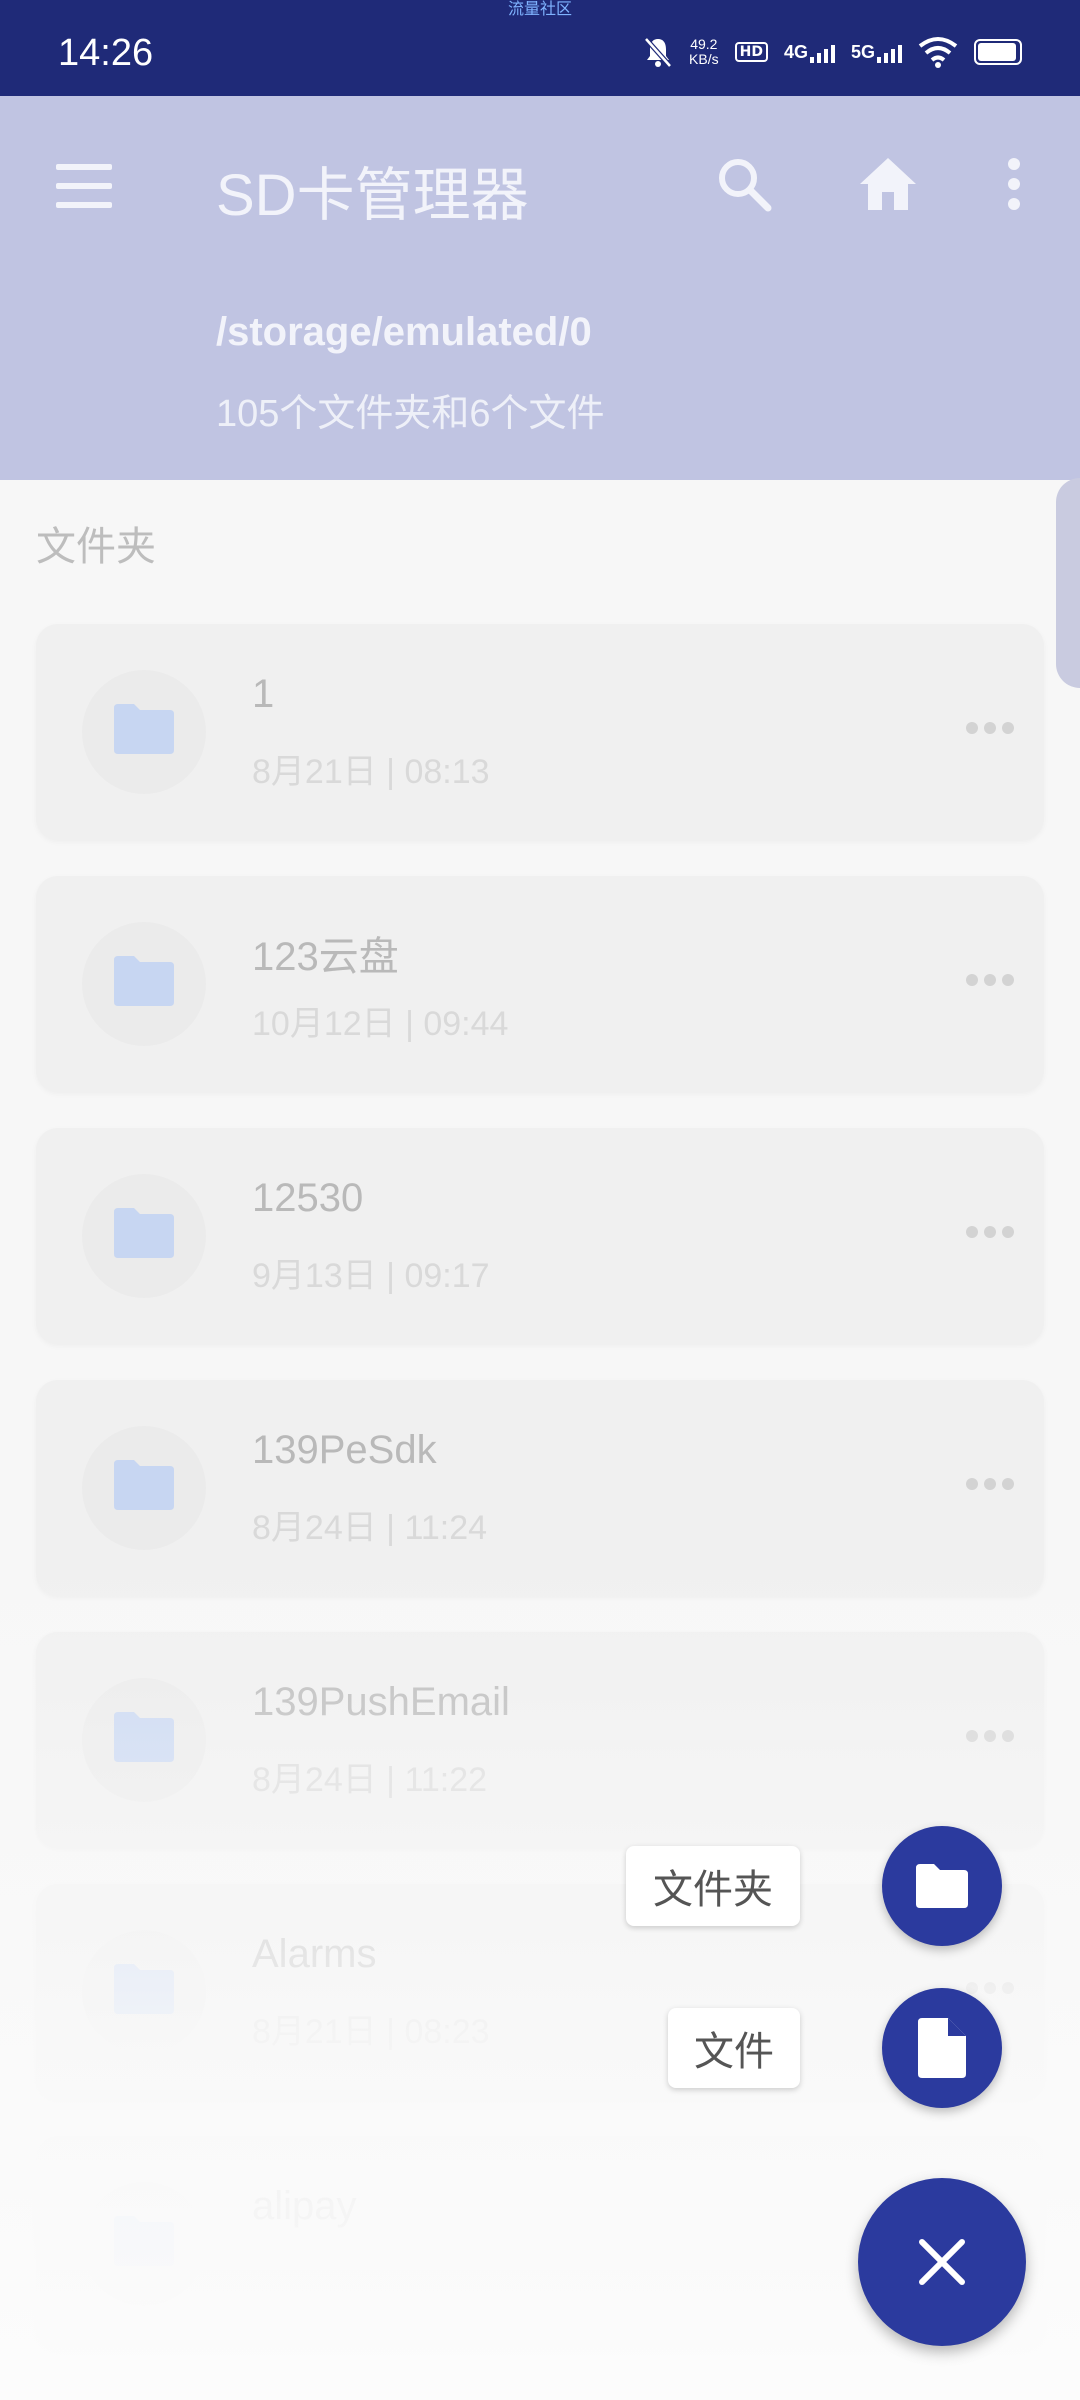  I want to click on folder-name: alipay, so click(304, 2206).